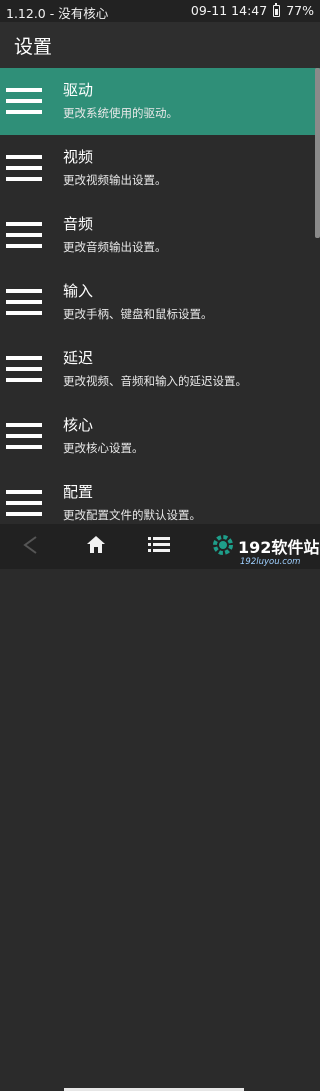 The height and width of the screenshot is (1091, 320). What do you see at coordinates (78, 358) in the screenshot?
I see `settings-item-label: 延迟` at bounding box center [78, 358].